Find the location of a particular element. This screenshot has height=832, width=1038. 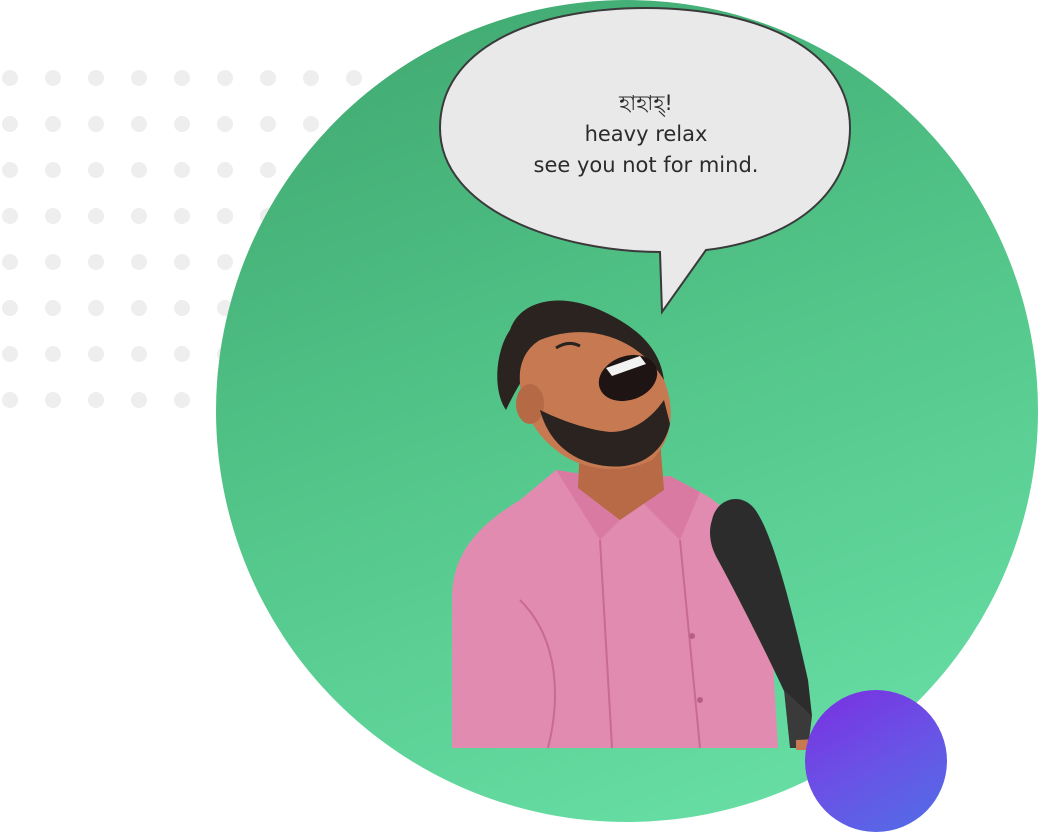

speech-line-heavy-relax: heavy relax is located at coordinates (646, 134).